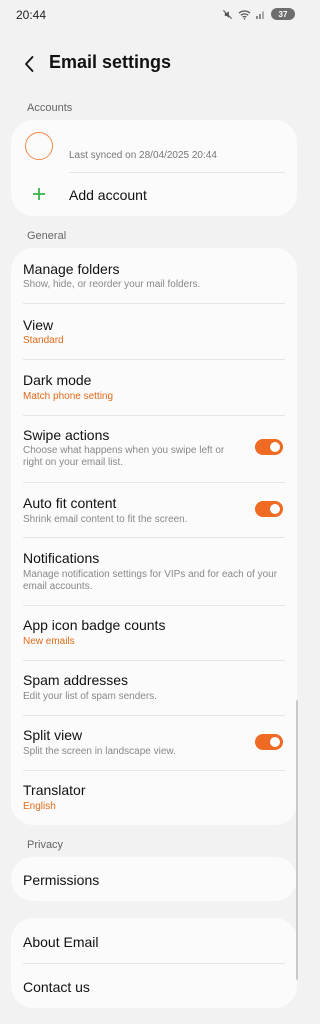 This screenshot has height=1024, width=320. I want to click on item-title: Contact us, so click(56, 987).